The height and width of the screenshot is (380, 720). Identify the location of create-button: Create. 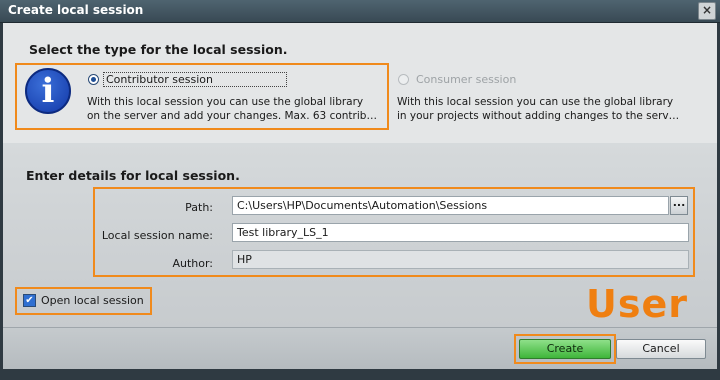
(565, 349).